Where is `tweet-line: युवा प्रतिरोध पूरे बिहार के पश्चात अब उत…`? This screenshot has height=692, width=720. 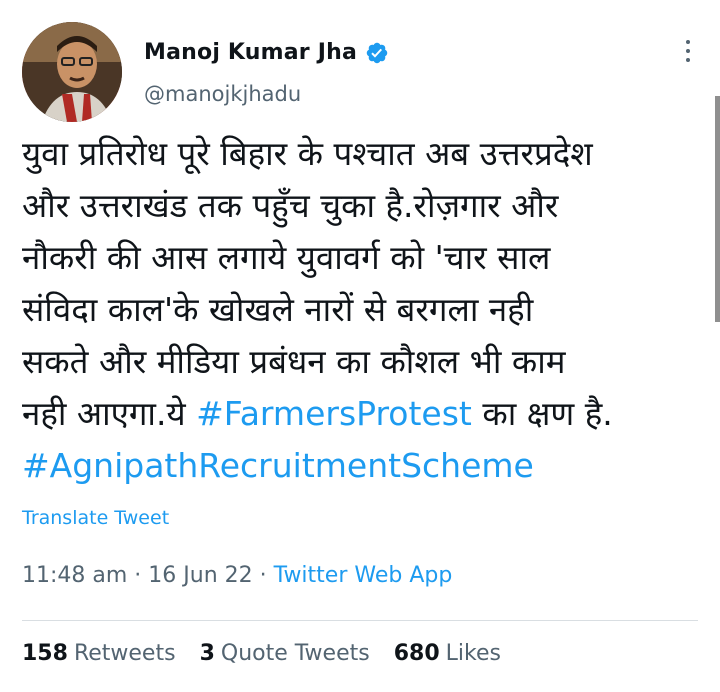 tweet-line: युवा प्रतिरोध पूरे बिहार के पश्चात अब उत… is located at coordinates (307, 153).